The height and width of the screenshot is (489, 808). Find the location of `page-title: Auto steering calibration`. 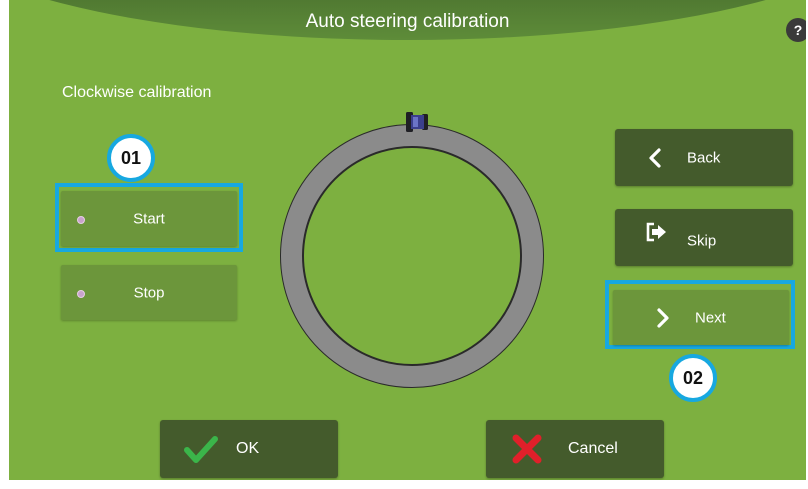

page-title: Auto steering calibration is located at coordinates (407, 21).